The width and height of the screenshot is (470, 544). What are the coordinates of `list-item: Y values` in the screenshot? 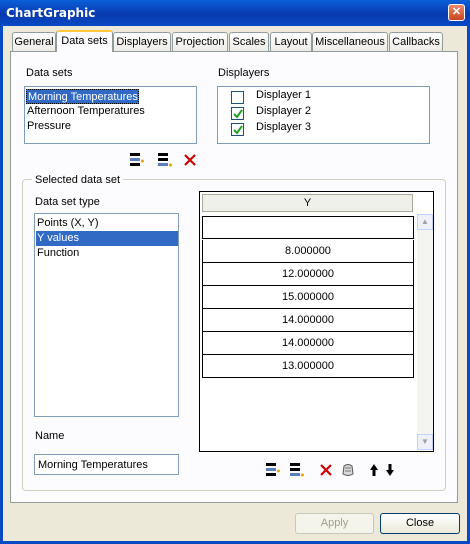 It's located at (107, 238).